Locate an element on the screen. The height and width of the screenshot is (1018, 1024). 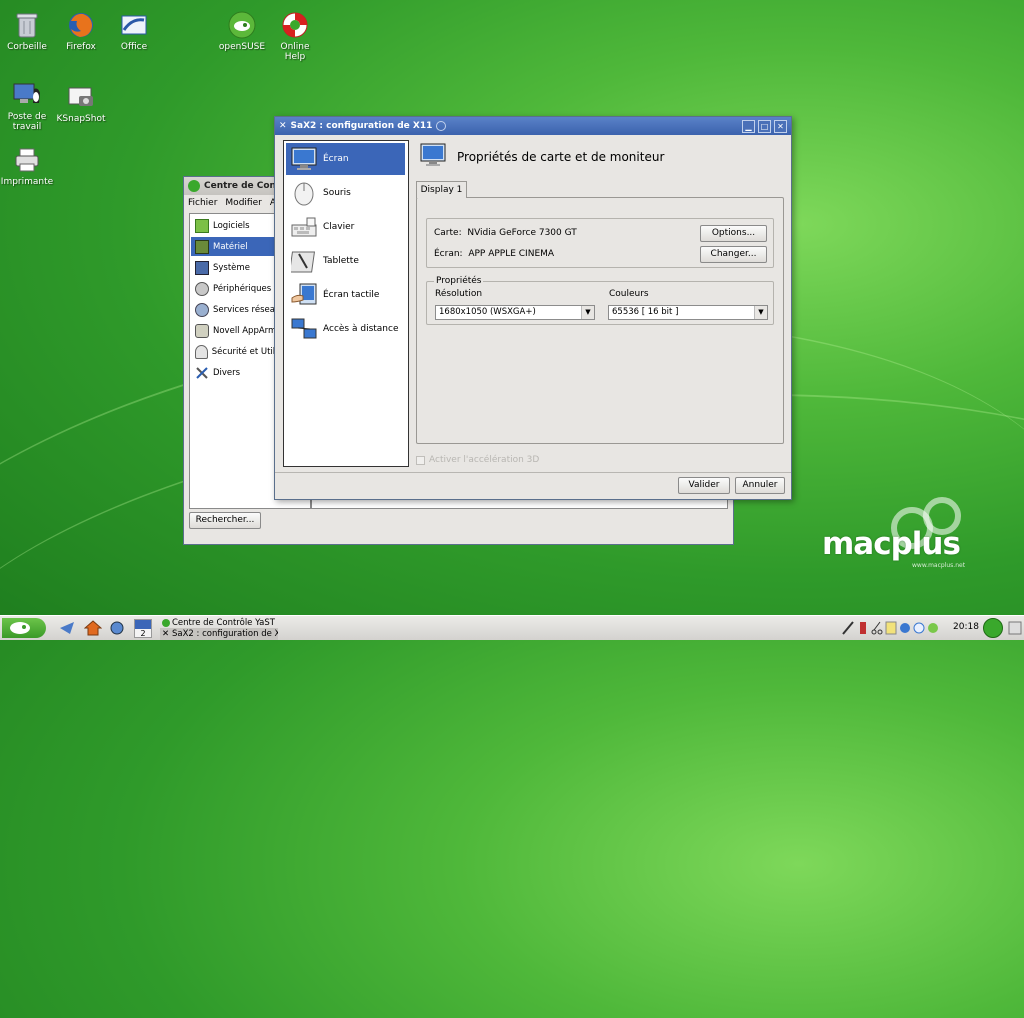
cancel-button: Annuler is located at coordinates (760, 485).